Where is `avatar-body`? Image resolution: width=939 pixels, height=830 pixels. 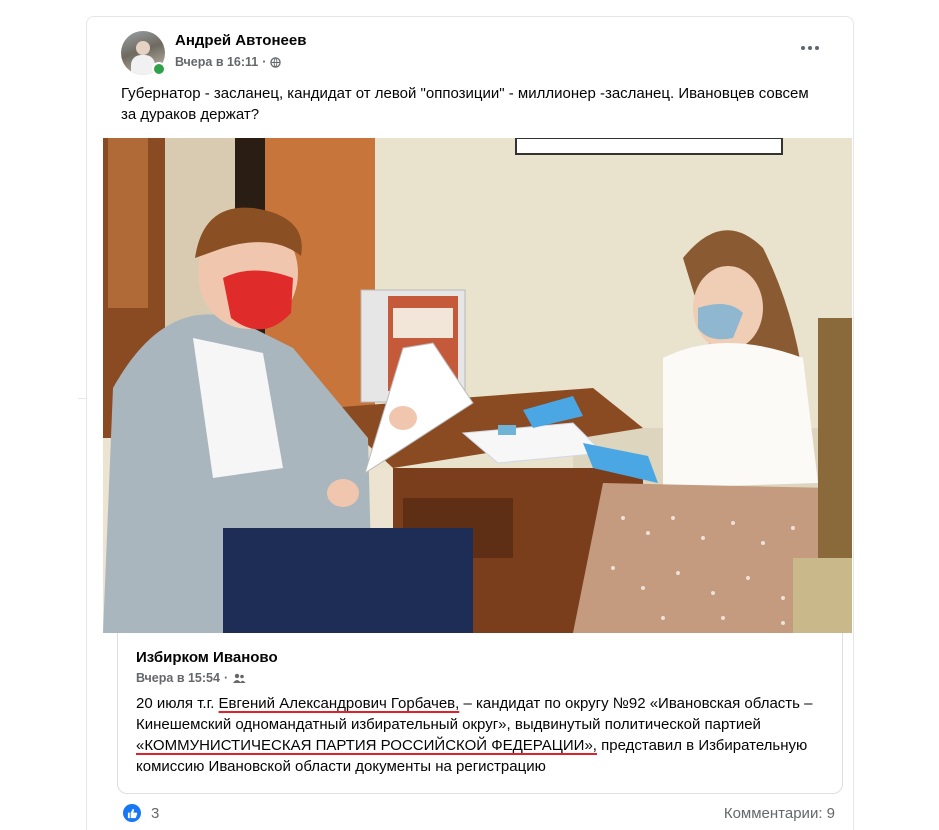 avatar-body is located at coordinates (143, 65).